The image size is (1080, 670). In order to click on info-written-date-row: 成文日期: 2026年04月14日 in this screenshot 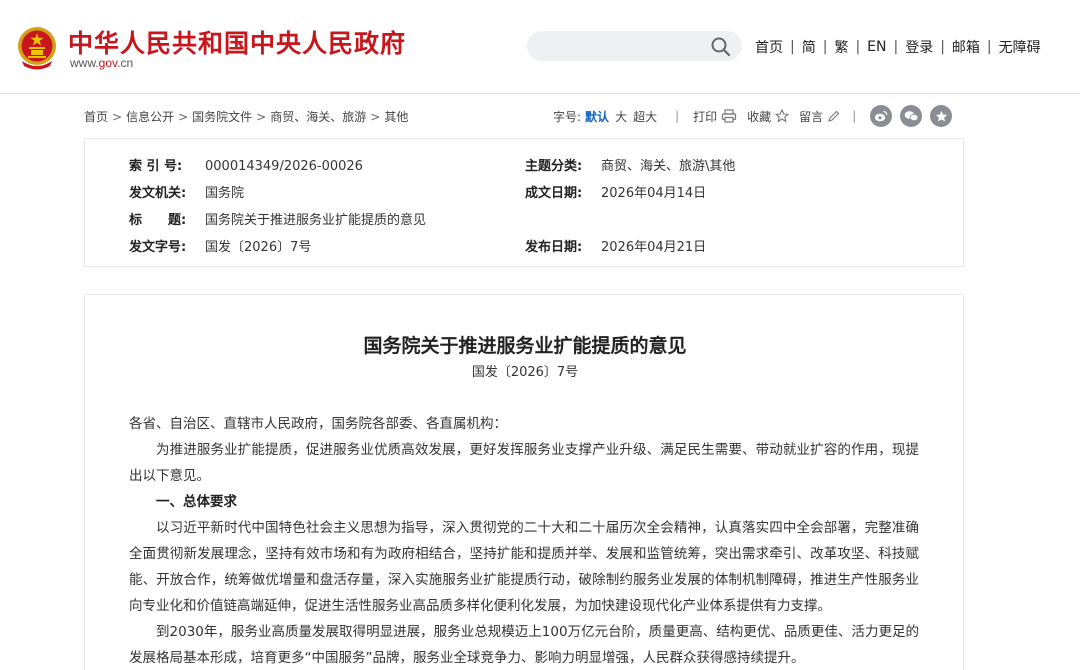, I will do `click(615, 191)`.